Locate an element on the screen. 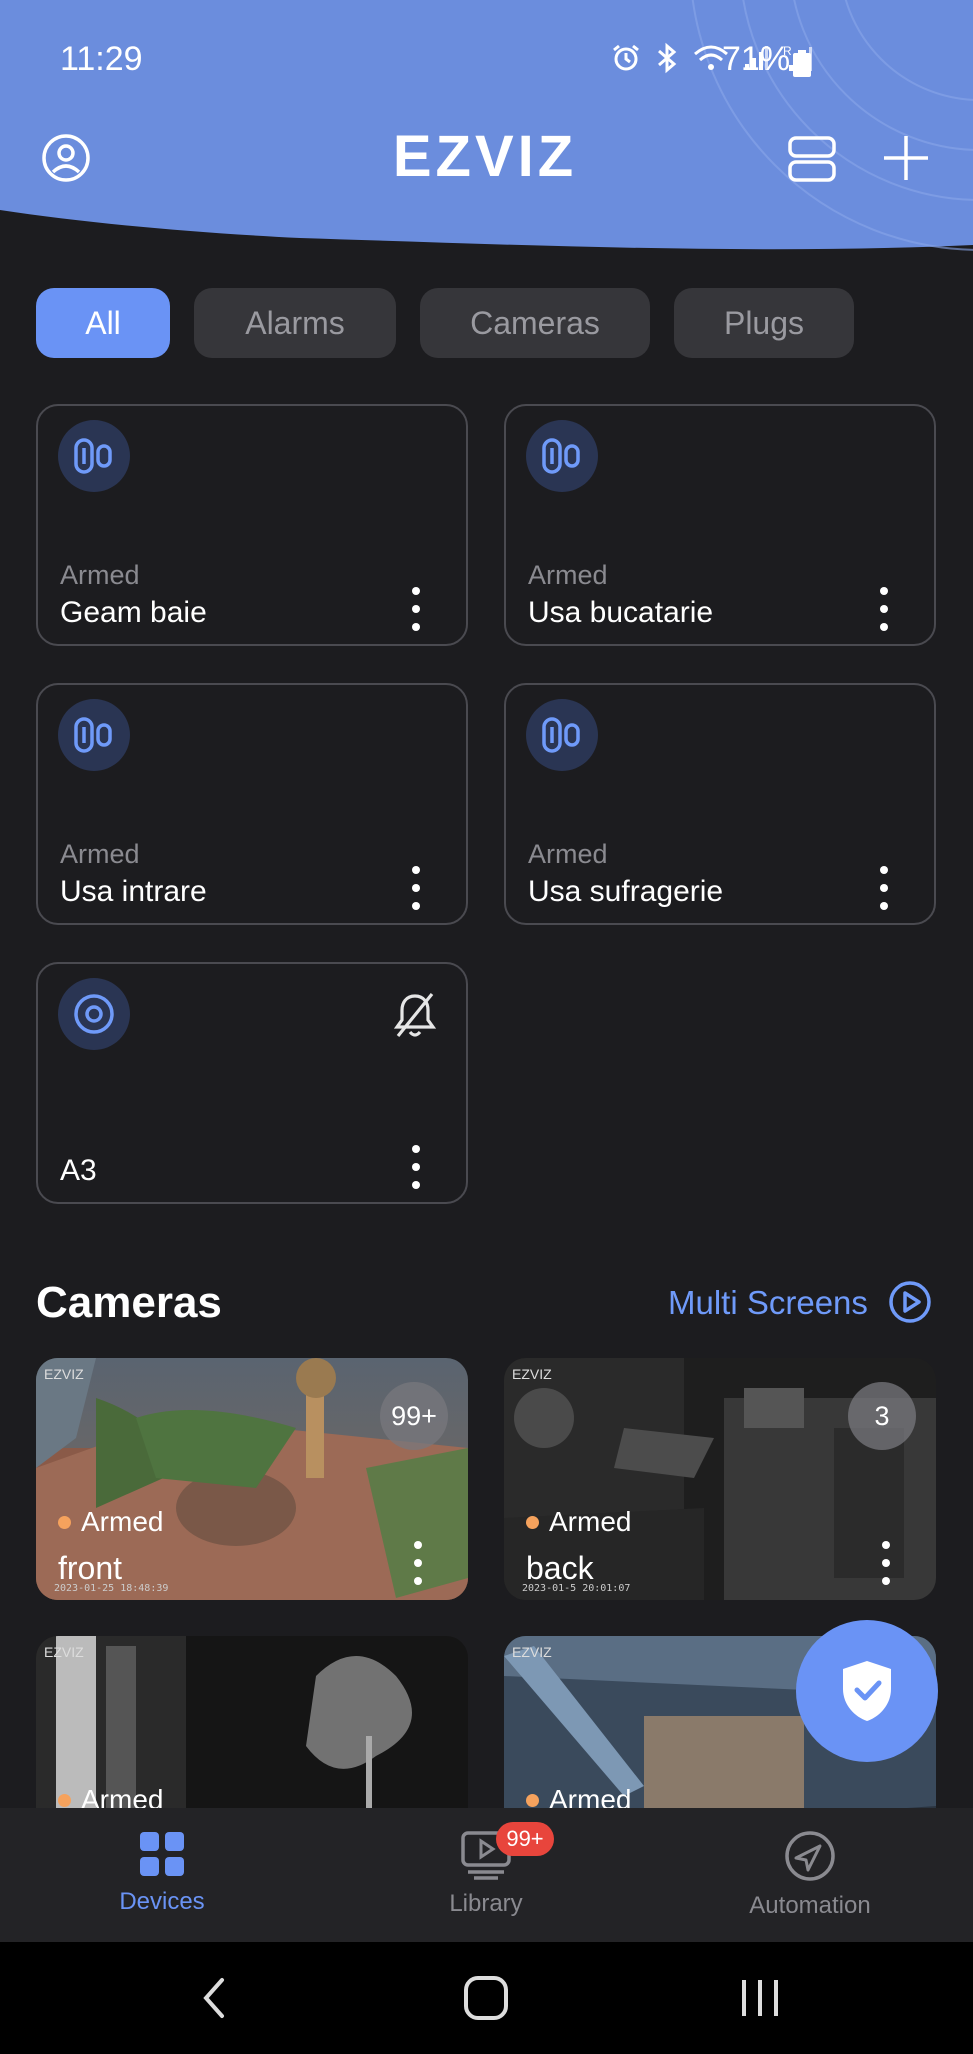  library-badge: 99+ is located at coordinates (525, 1839).